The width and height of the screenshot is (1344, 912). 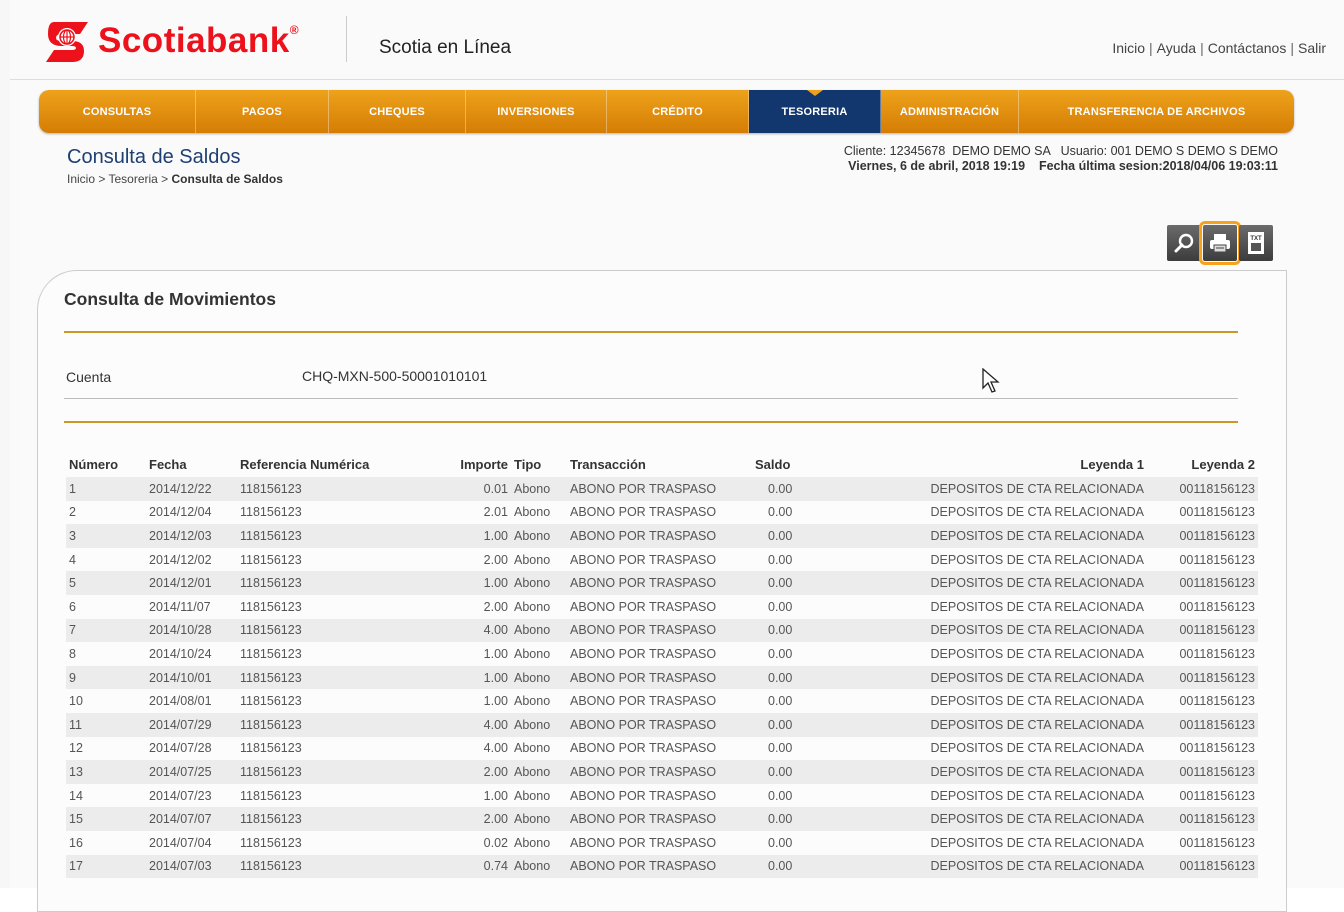 I want to click on search-button, so click(x=1184, y=243).